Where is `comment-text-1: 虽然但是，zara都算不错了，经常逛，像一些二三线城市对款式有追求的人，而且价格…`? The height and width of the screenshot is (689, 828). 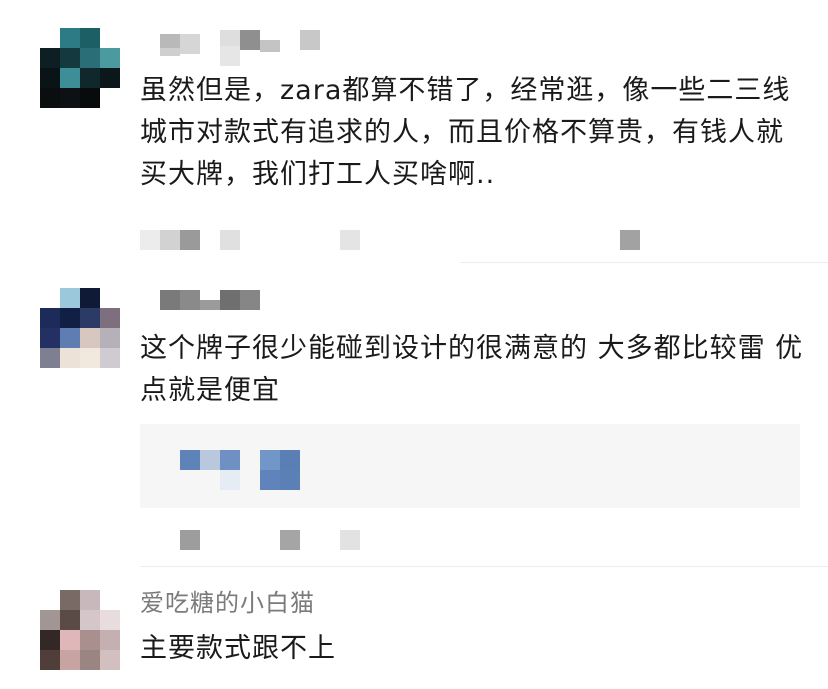 comment-text-1: 虽然但是，zara都算不错了，经常逛，像一些二三线城市对款式有追求的人，而且价格… is located at coordinates (465, 132).